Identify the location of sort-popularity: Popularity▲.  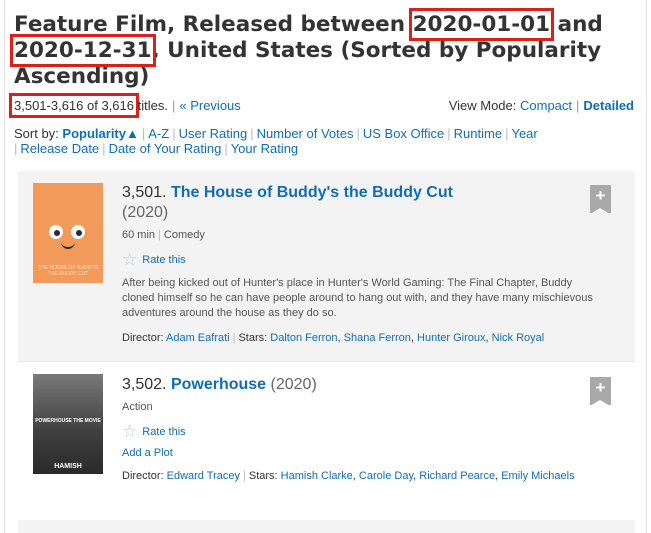
(100, 133).